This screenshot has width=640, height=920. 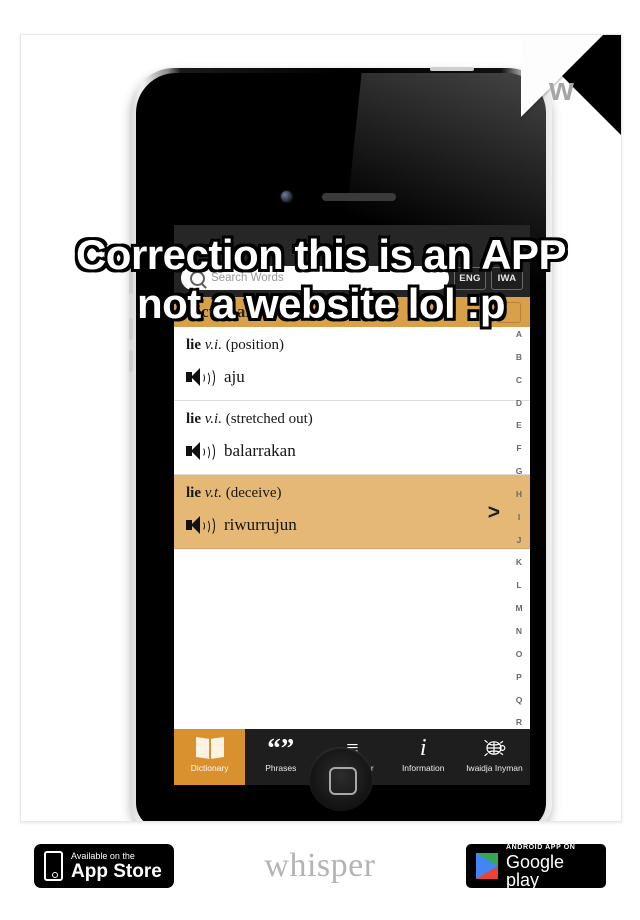 I want to click on google-play-icon, so click(x=487, y=866).